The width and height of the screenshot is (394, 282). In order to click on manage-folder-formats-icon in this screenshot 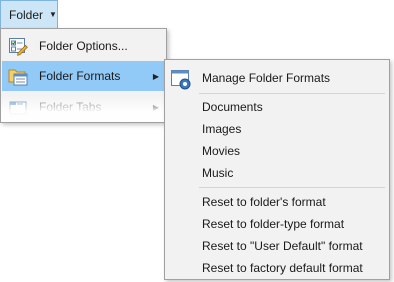, I will do `click(181, 79)`.